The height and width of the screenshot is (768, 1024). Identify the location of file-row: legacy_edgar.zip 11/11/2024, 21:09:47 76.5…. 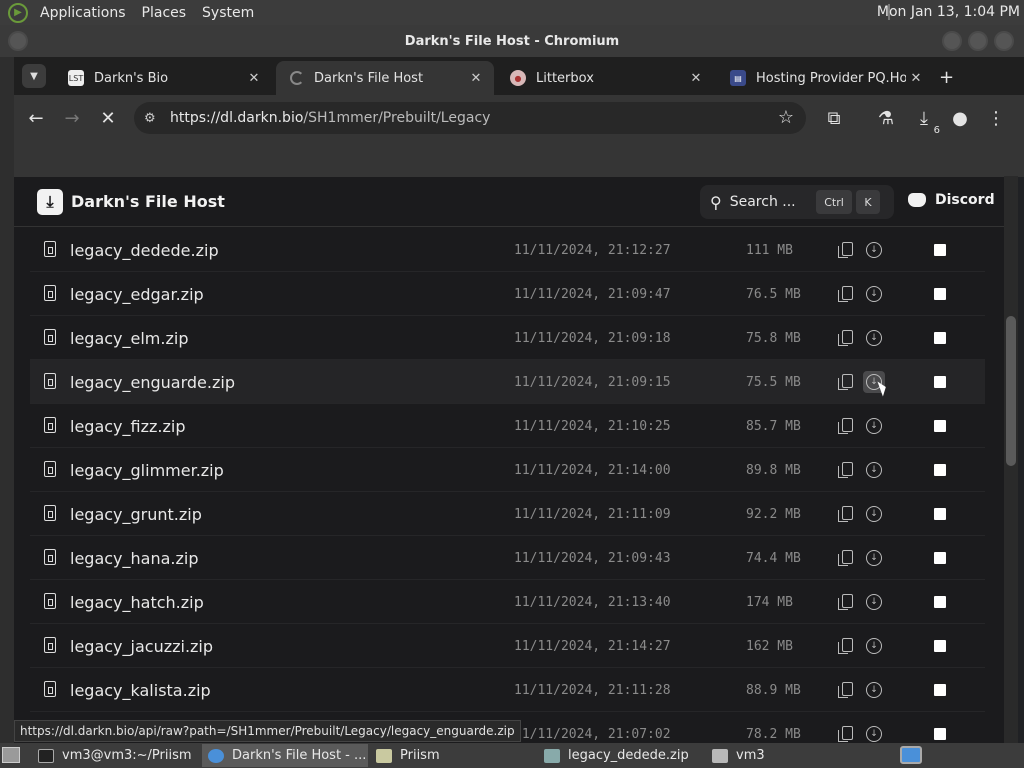
(507, 294).